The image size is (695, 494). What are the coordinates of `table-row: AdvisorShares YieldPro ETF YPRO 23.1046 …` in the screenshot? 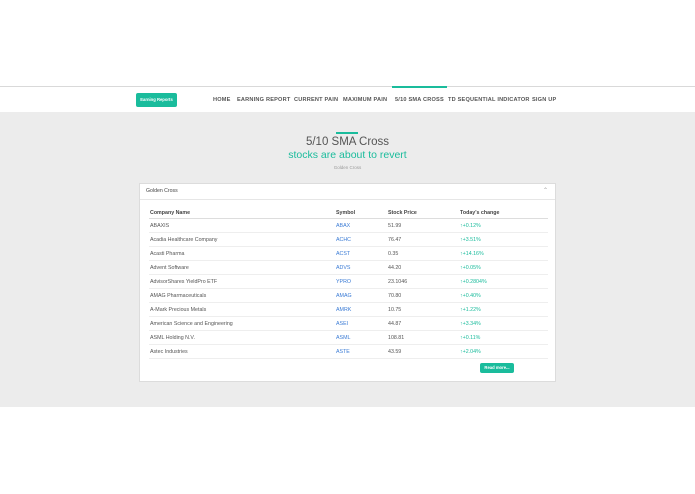 It's located at (348, 281).